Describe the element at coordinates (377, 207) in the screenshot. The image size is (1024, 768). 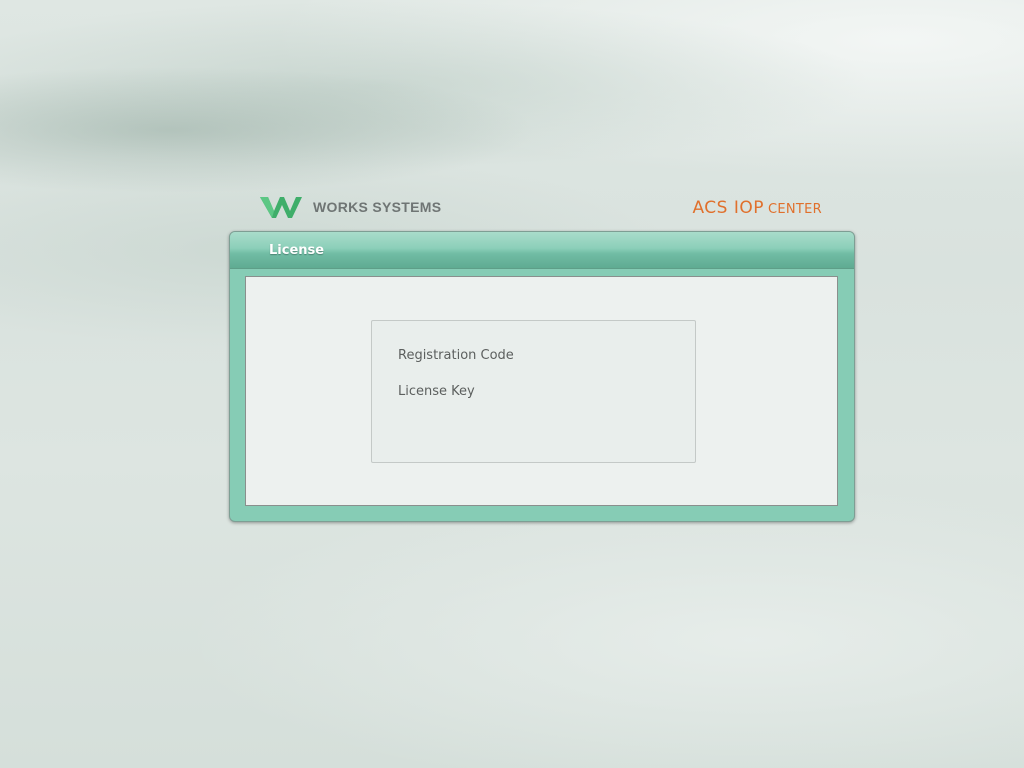
I see `works-systems-logo-text: WORKS SYSTEMS` at that location.